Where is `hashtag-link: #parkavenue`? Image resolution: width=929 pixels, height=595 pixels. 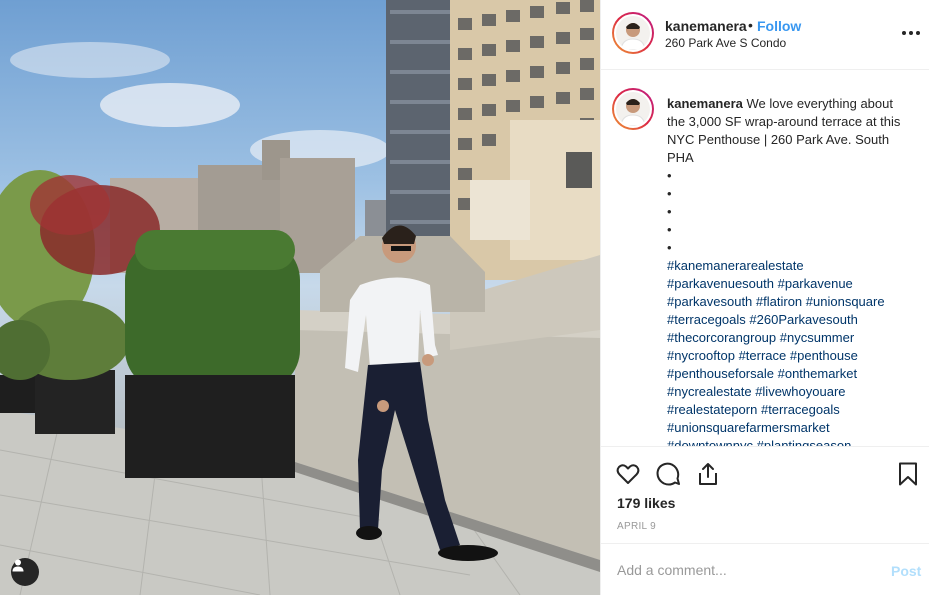 hashtag-link: #parkavenue is located at coordinates (815, 283).